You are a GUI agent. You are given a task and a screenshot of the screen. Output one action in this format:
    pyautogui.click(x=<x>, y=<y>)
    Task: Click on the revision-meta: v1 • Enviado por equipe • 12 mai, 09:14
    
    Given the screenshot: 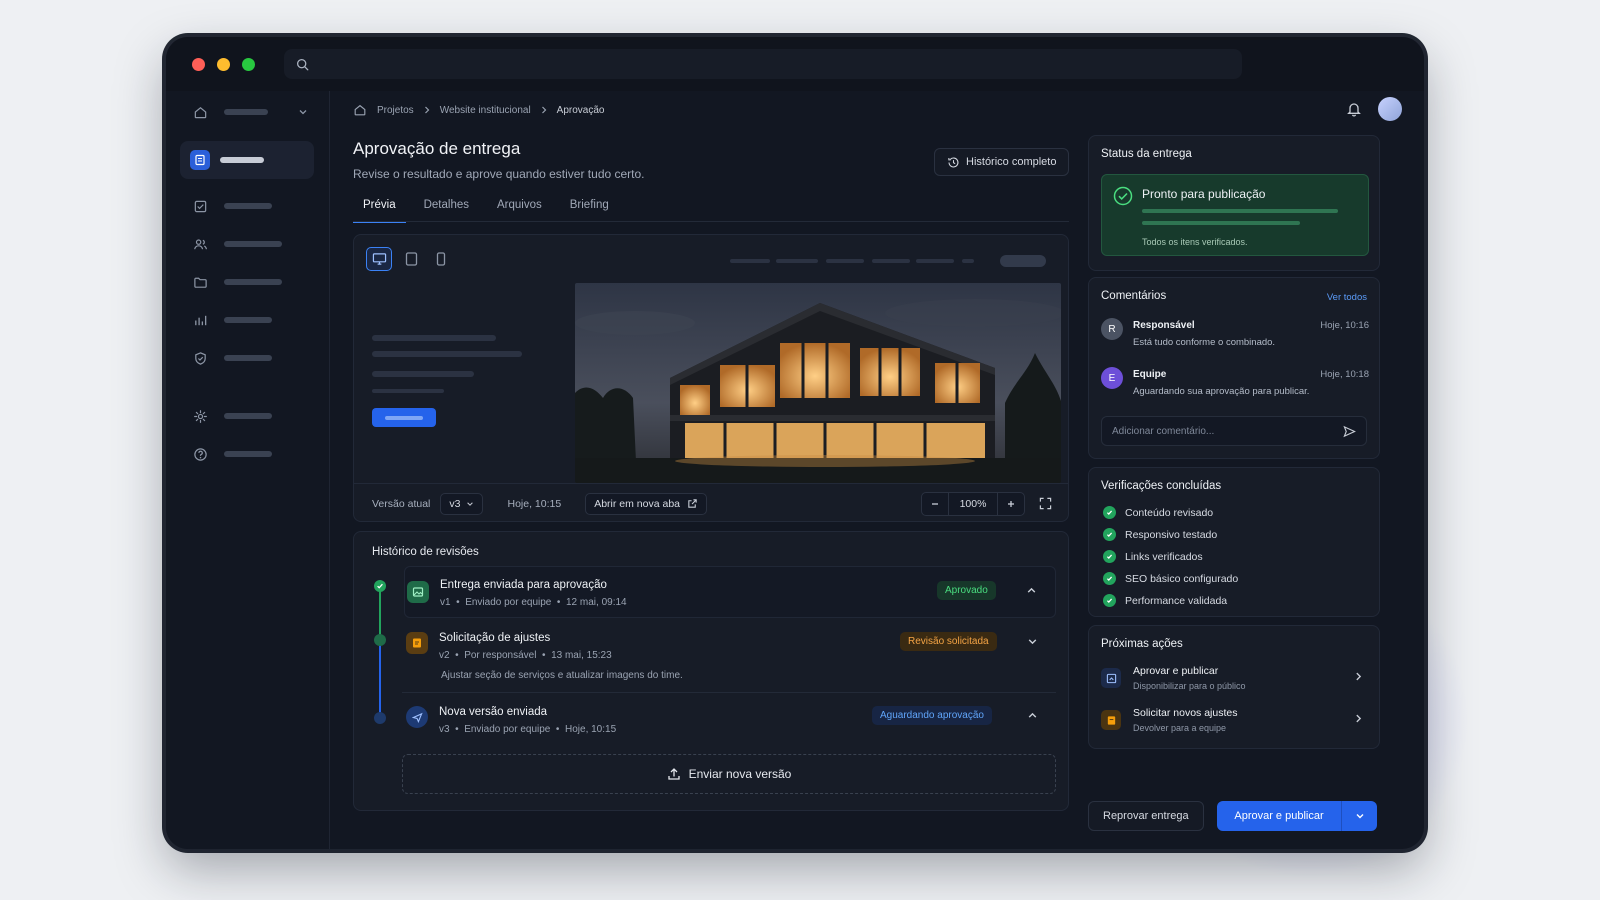 What is the action you would take?
    pyautogui.click(x=533, y=602)
    